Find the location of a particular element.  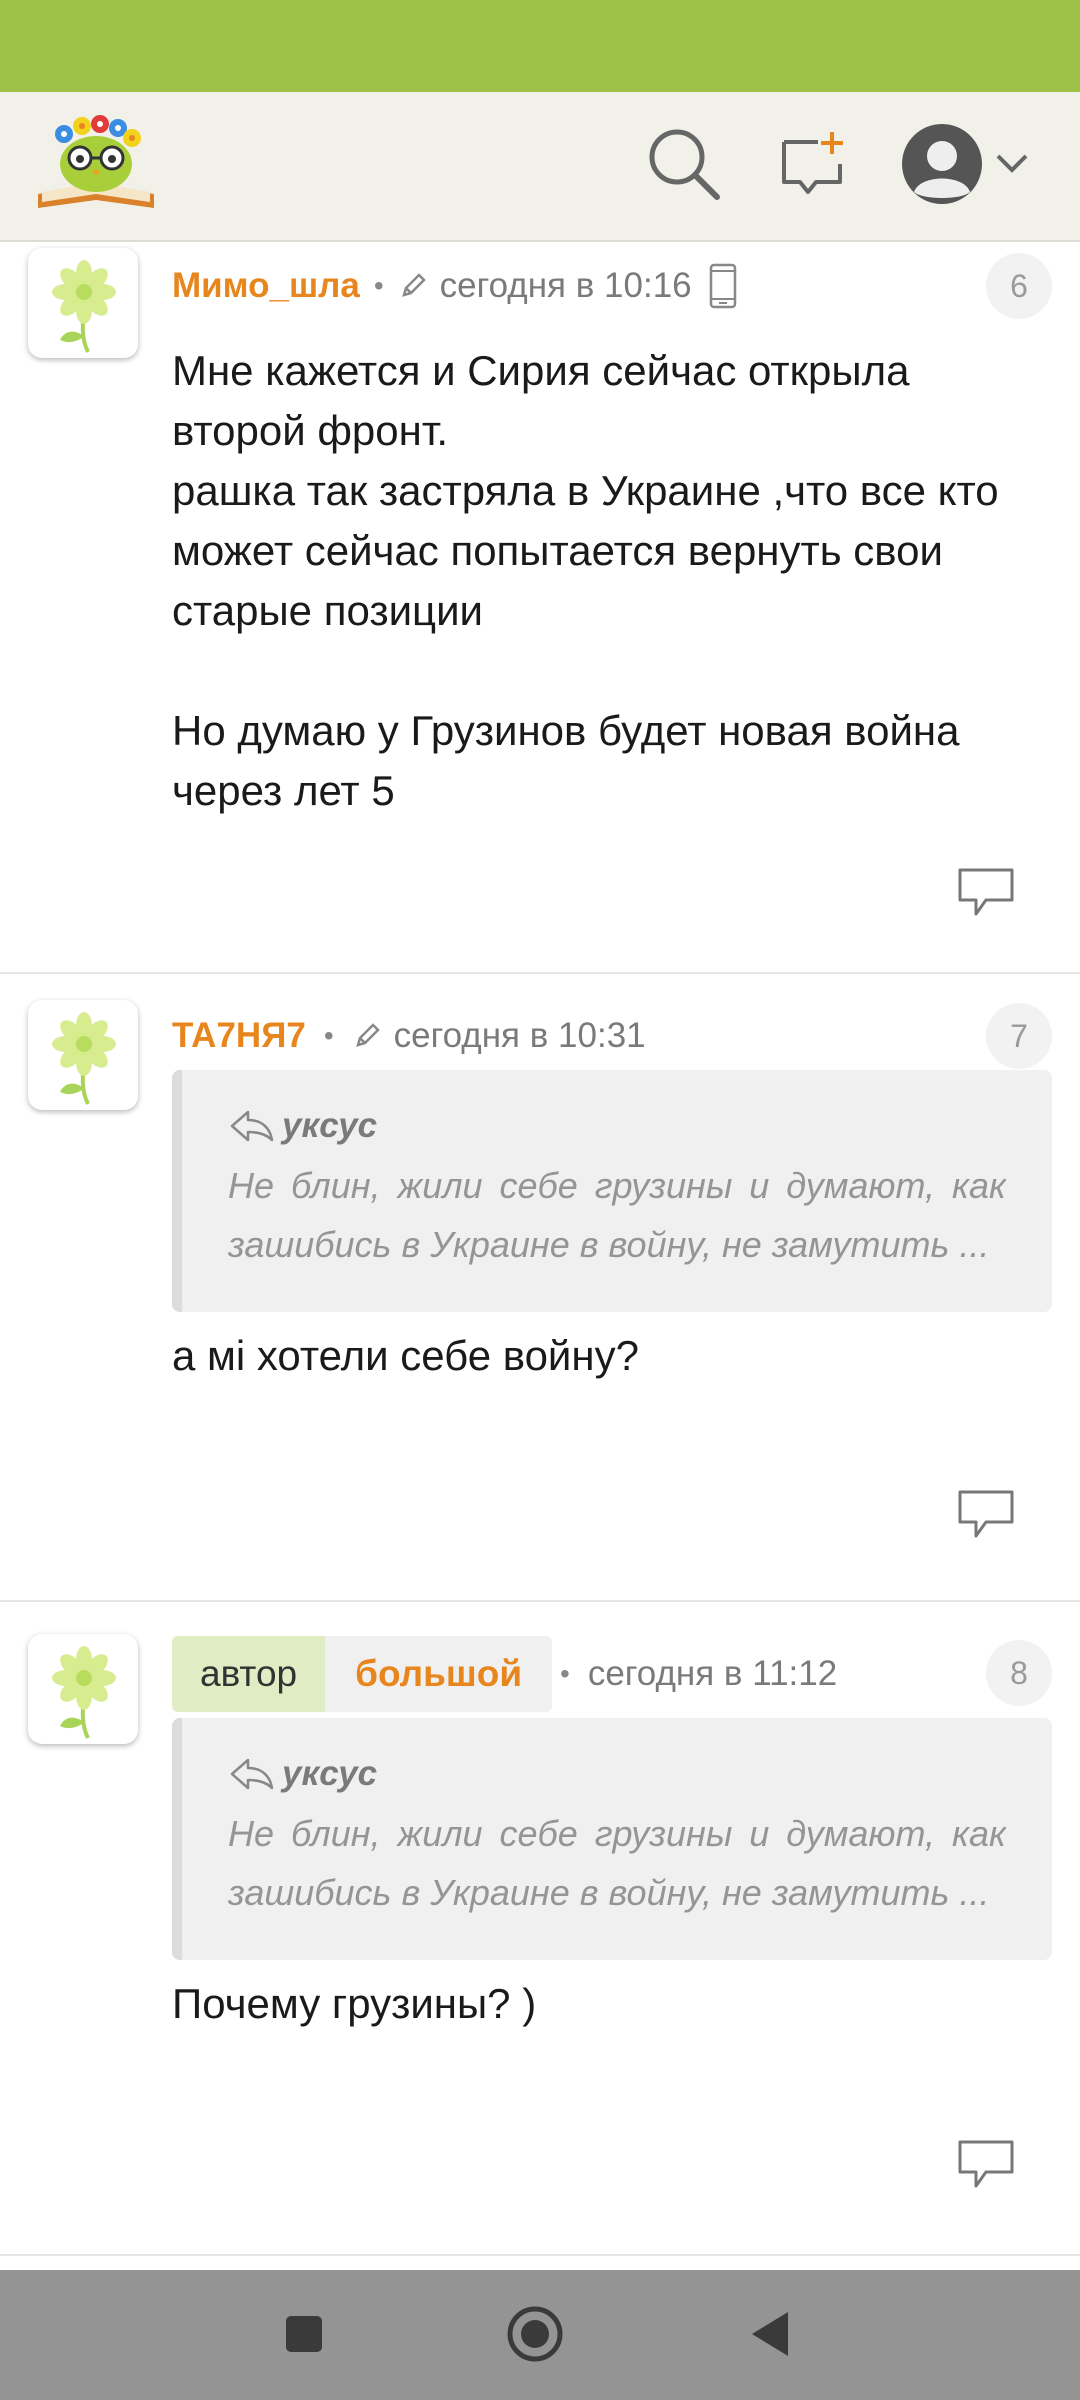

owl-on-book-logo is located at coordinates (96, 164).